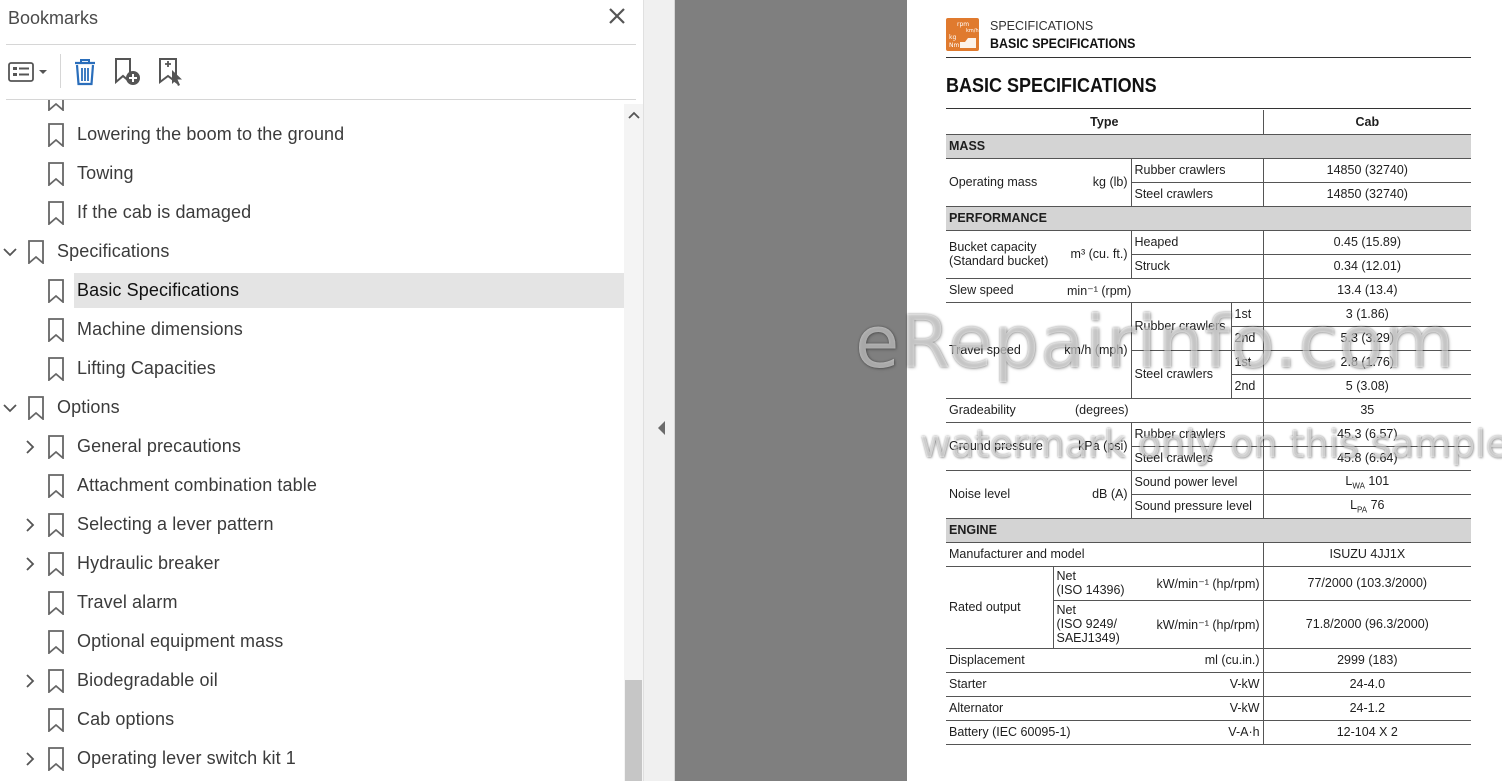 The width and height of the screenshot is (1502, 781). What do you see at coordinates (1197, 170) in the screenshot?
I see `op-mass-rubber: Rubber crawlers` at bounding box center [1197, 170].